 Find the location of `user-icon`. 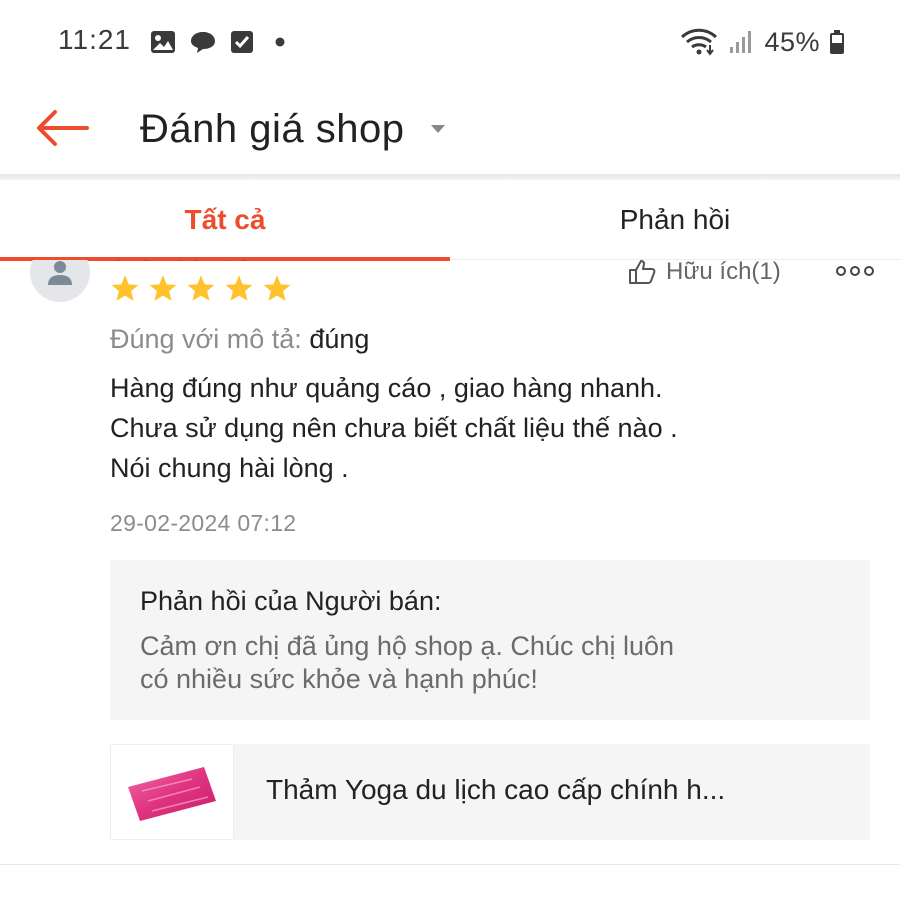

user-icon is located at coordinates (60, 273).